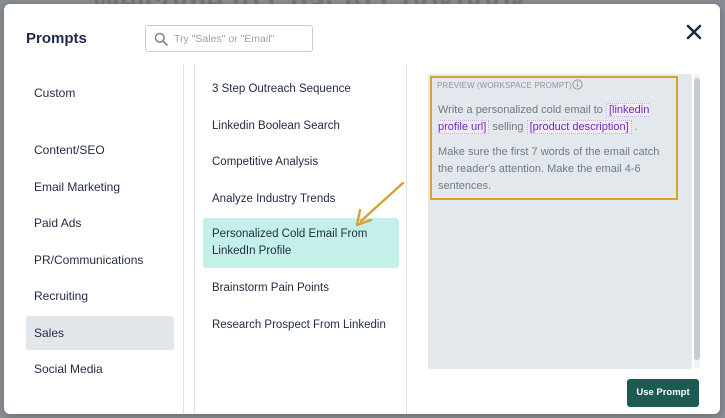  What do you see at coordinates (301, 288) in the screenshot?
I see `prompt-item-pain-points: Brainstorm Pain Points` at bounding box center [301, 288].